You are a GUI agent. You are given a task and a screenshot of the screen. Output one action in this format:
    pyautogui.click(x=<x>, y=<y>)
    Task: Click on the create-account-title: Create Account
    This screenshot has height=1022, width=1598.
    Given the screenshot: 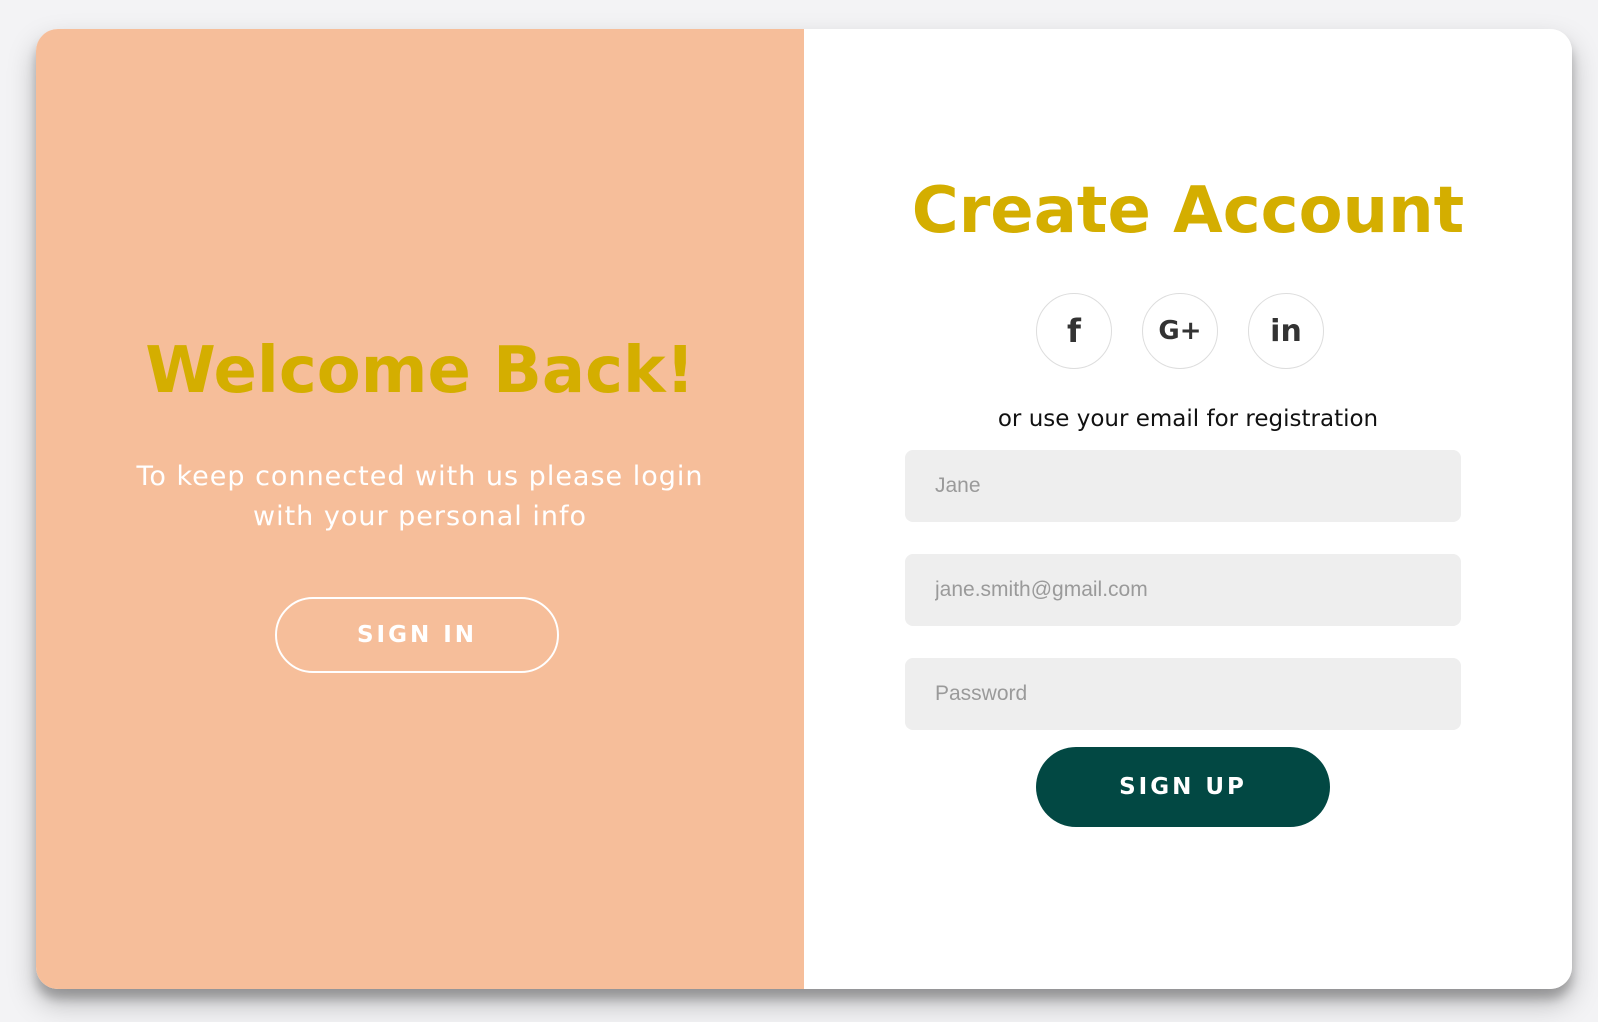 What is the action you would take?
    pyautogui.click(x=1188, y=211)
    